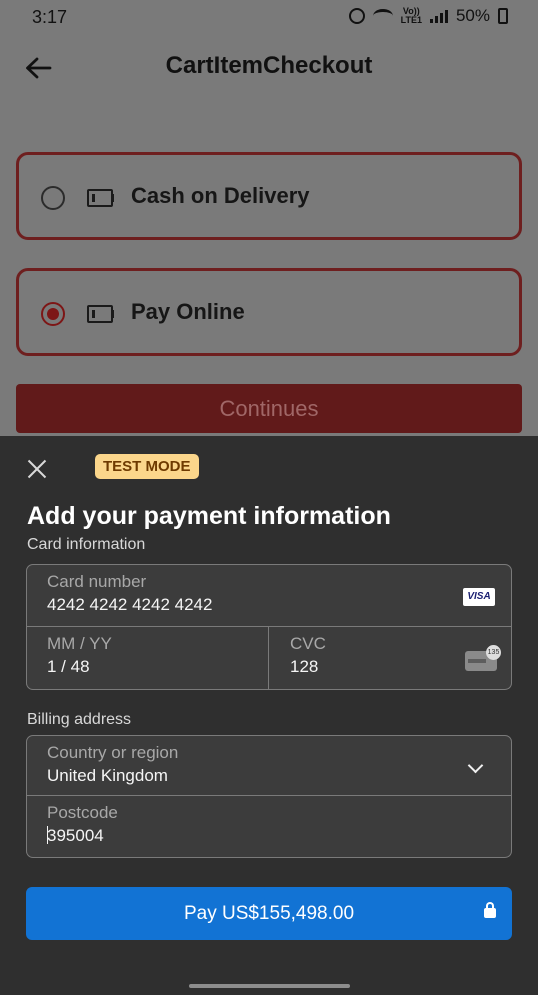  I want to click on expiry-field: MM / YY 1 / 48, so click(148, 658).